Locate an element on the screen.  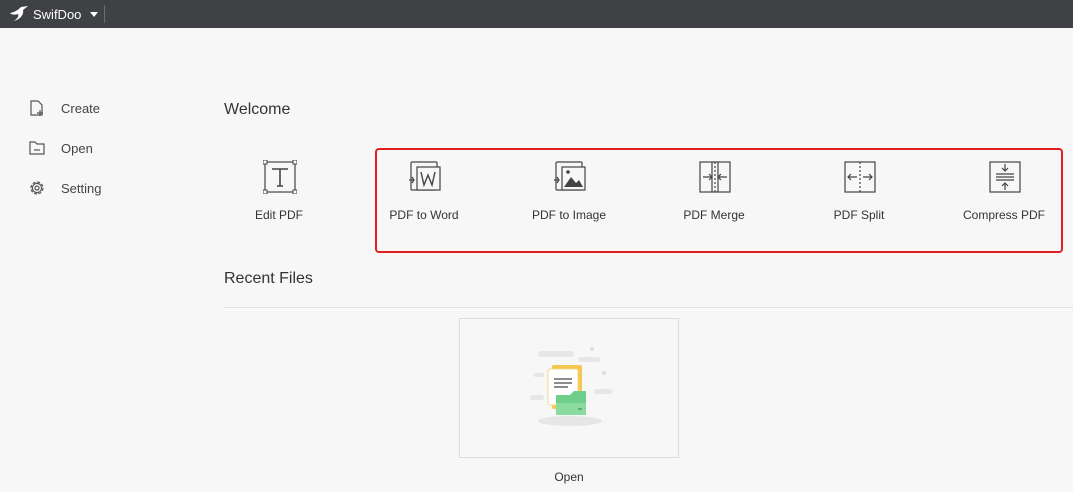
tool-pdf-to-image: PDF to Image is located at coordinates (569, 195).